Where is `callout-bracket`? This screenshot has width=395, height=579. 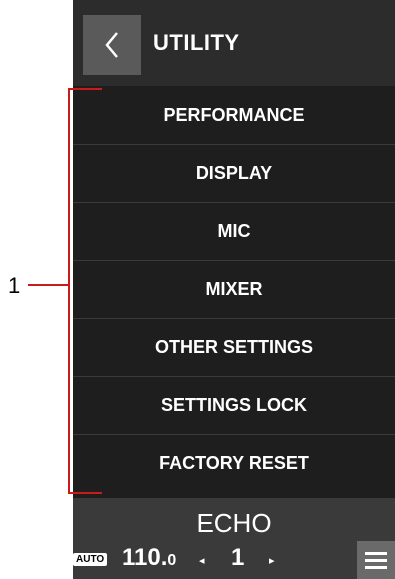 callout-bracket is located at coordinates (85, 291).